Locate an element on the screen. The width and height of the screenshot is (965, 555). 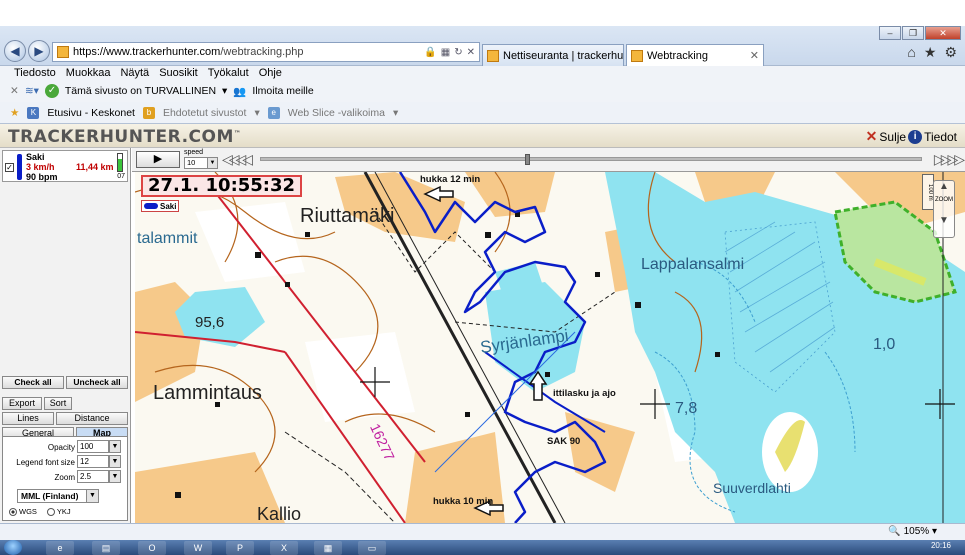
tab-close-icon: ✕ is located at coordinates (754, 55).